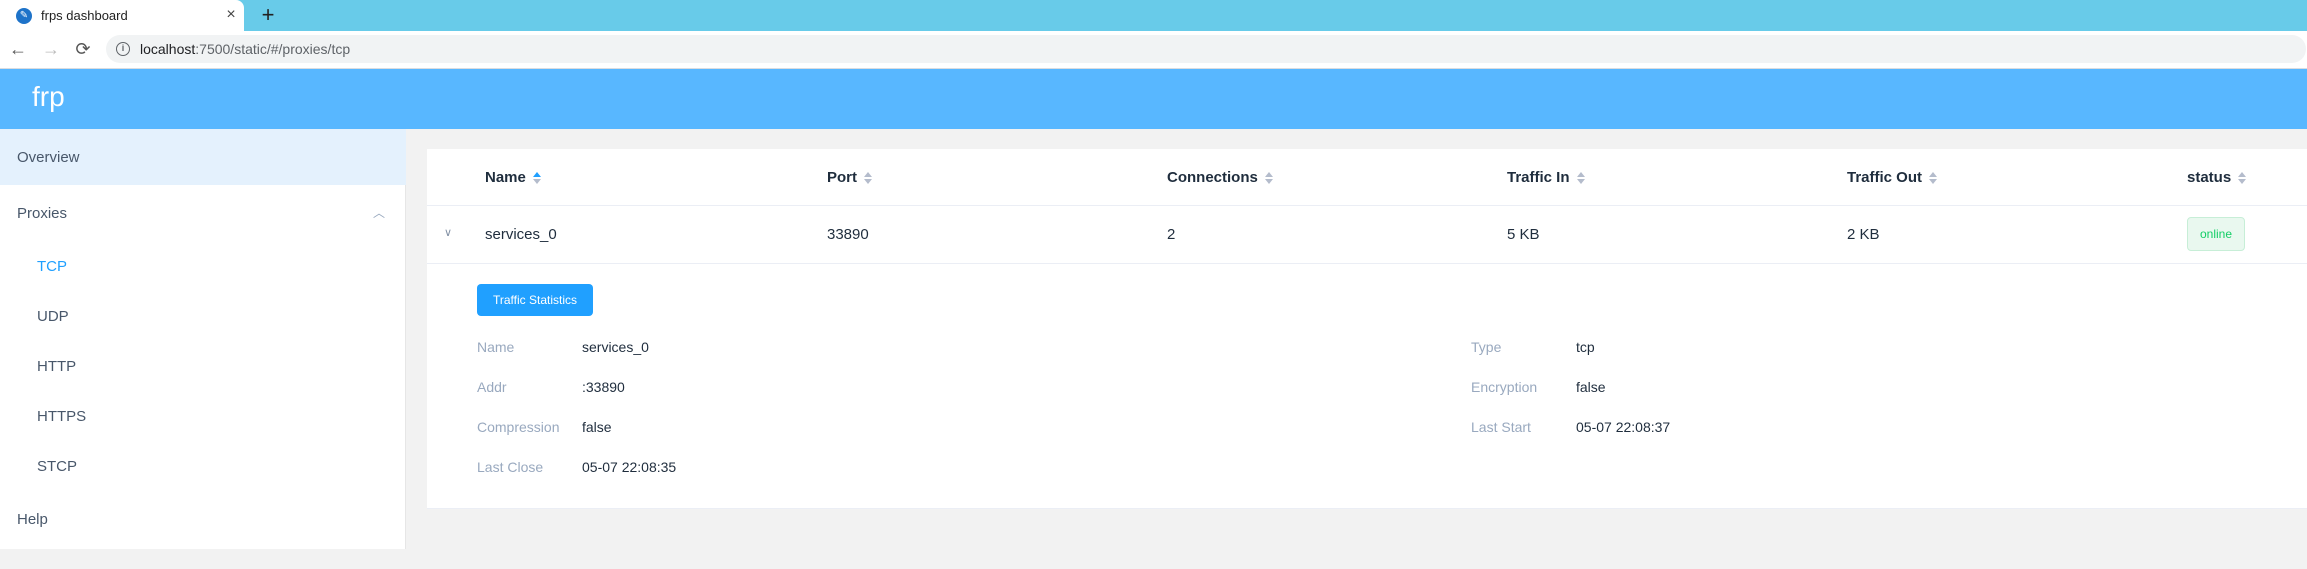 Image resolution: width=2307 pixels, height=569 pixels. I want to click on sidebar-item-tcp: TCP, so click(203, 266).